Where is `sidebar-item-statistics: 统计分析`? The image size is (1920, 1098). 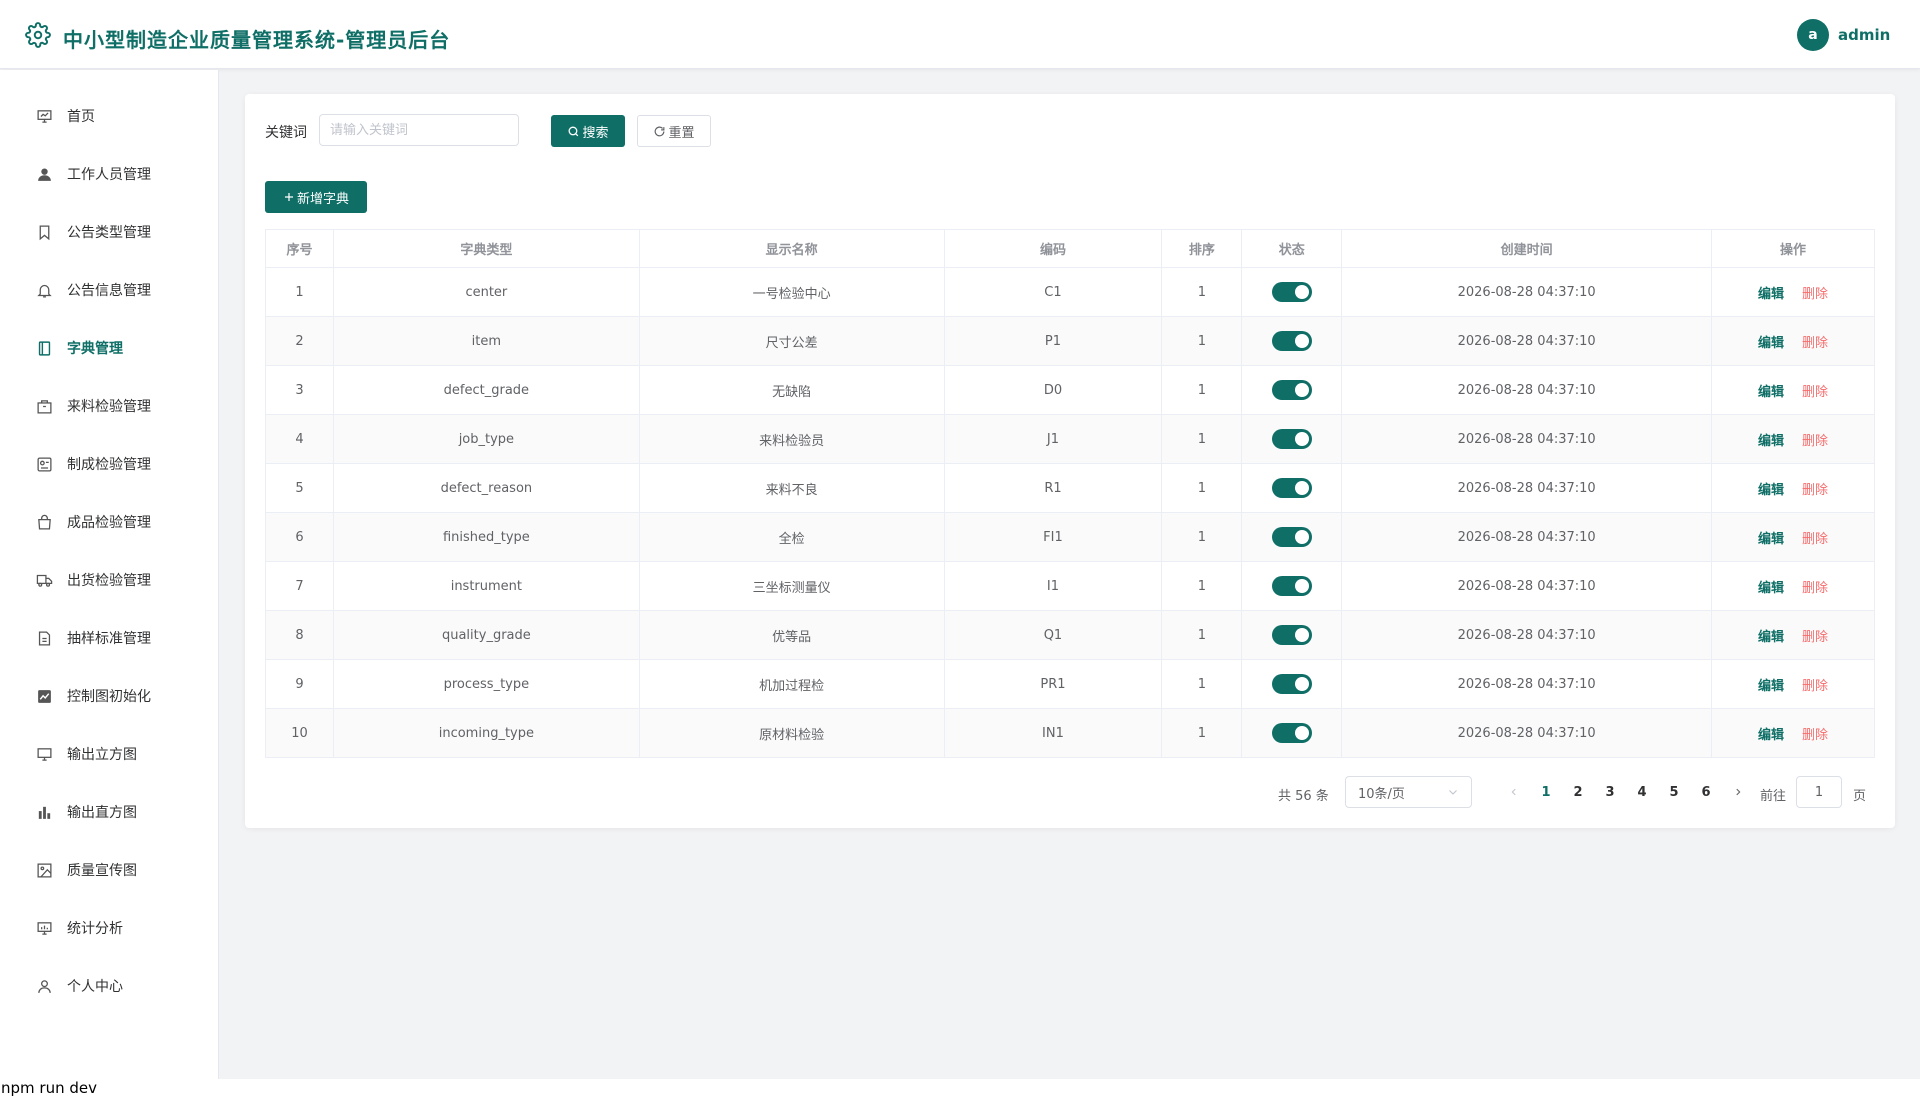 sidebar-item-statistics: 统计分析 is located at coordinates (109, 928).